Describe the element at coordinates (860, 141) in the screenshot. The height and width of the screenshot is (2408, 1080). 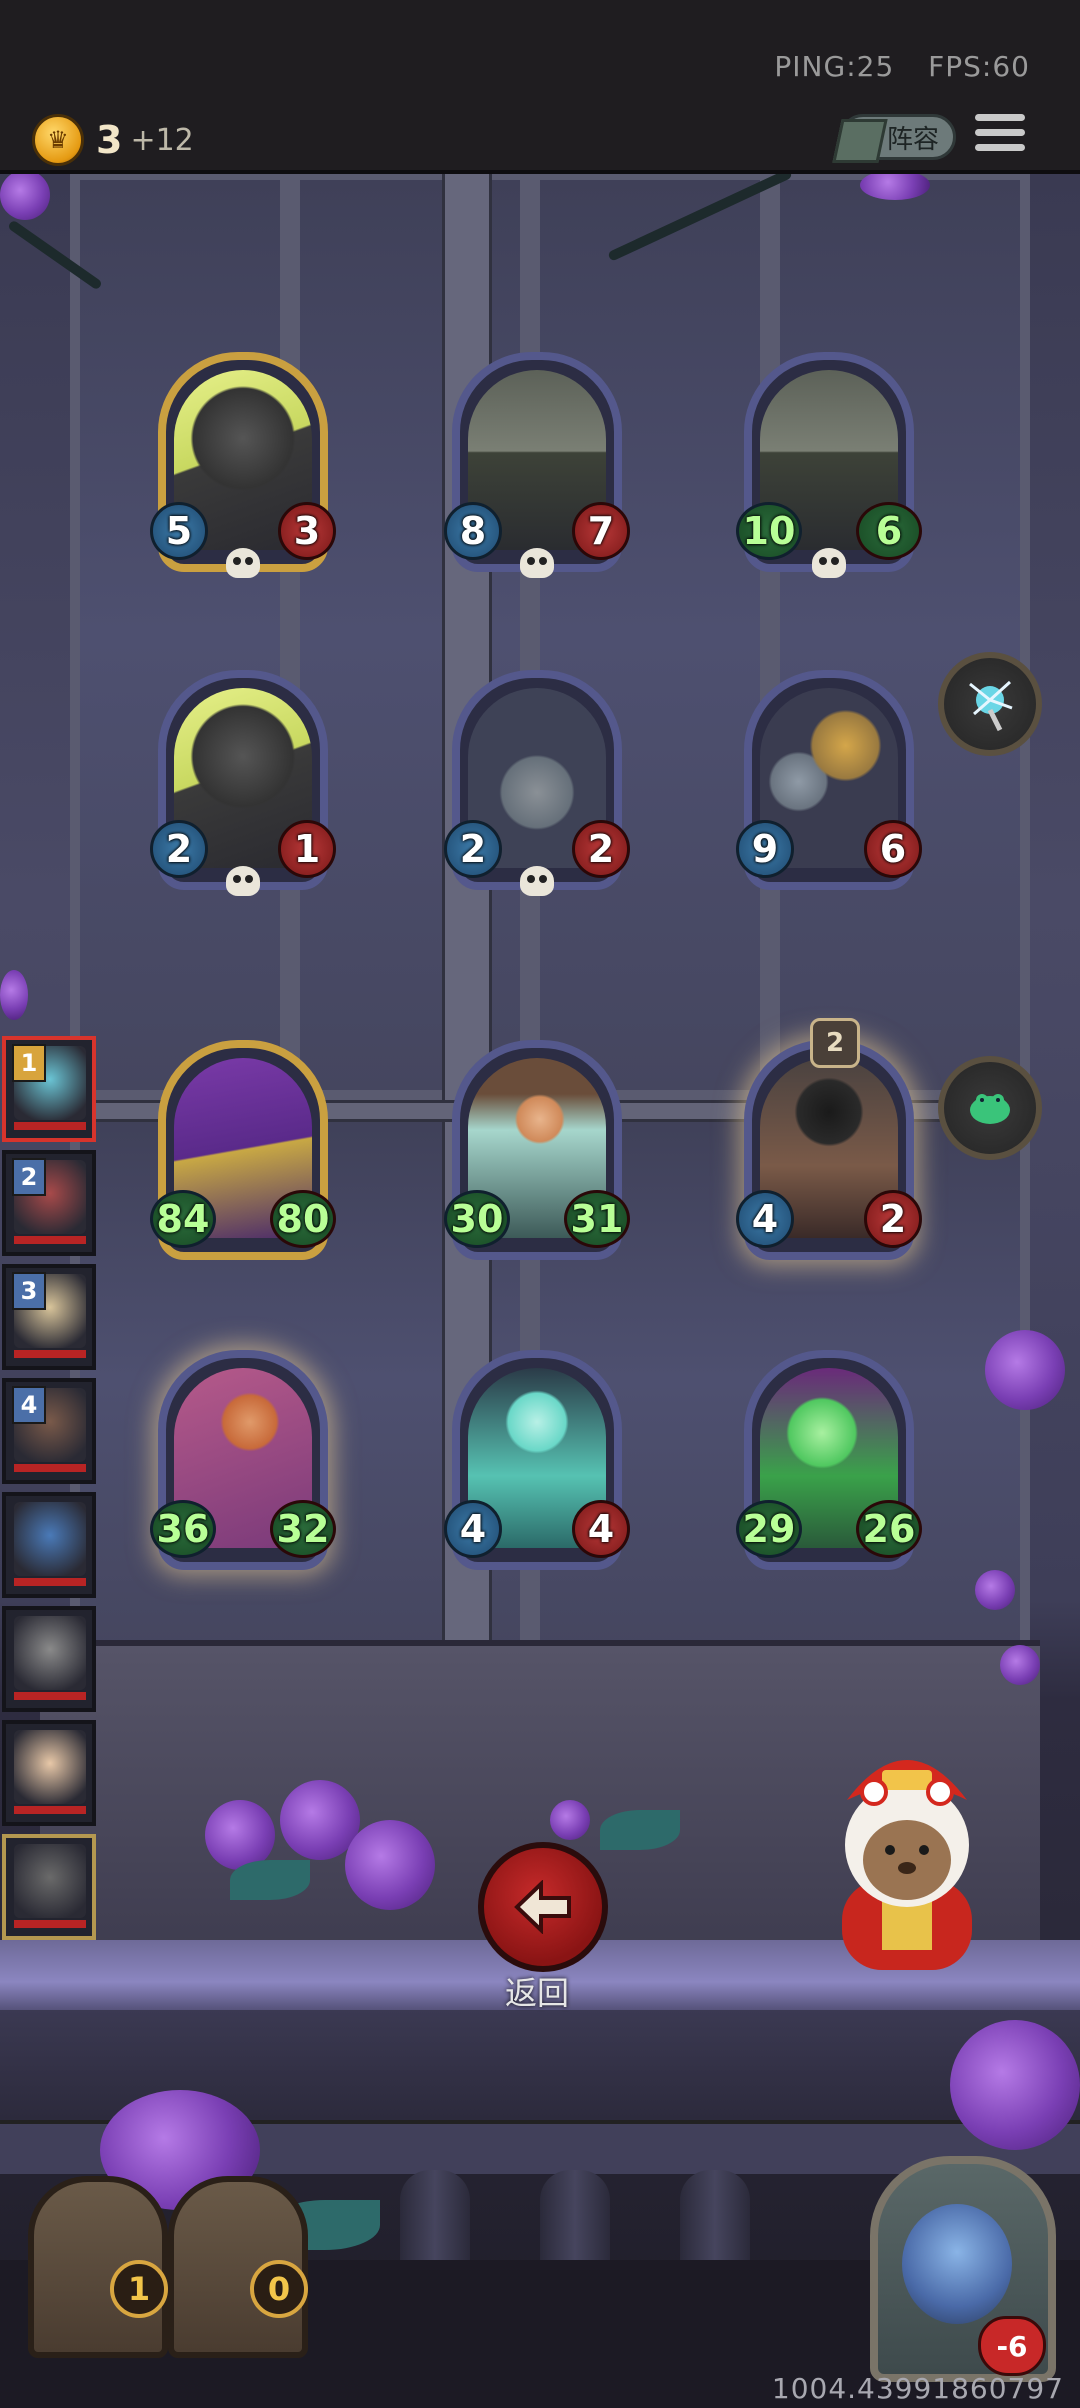
I see `book-icon` at that location.